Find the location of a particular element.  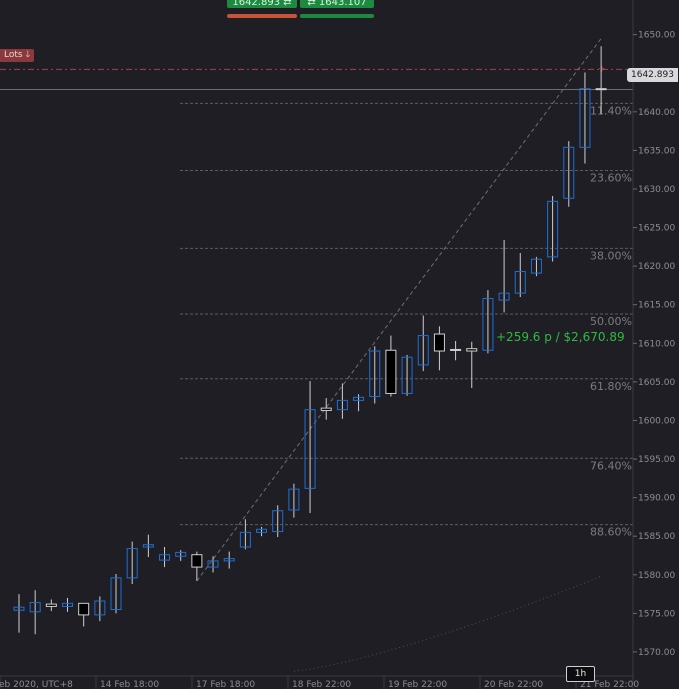

price-tick-label: 1595.00 is located at coordinates (656, 460).